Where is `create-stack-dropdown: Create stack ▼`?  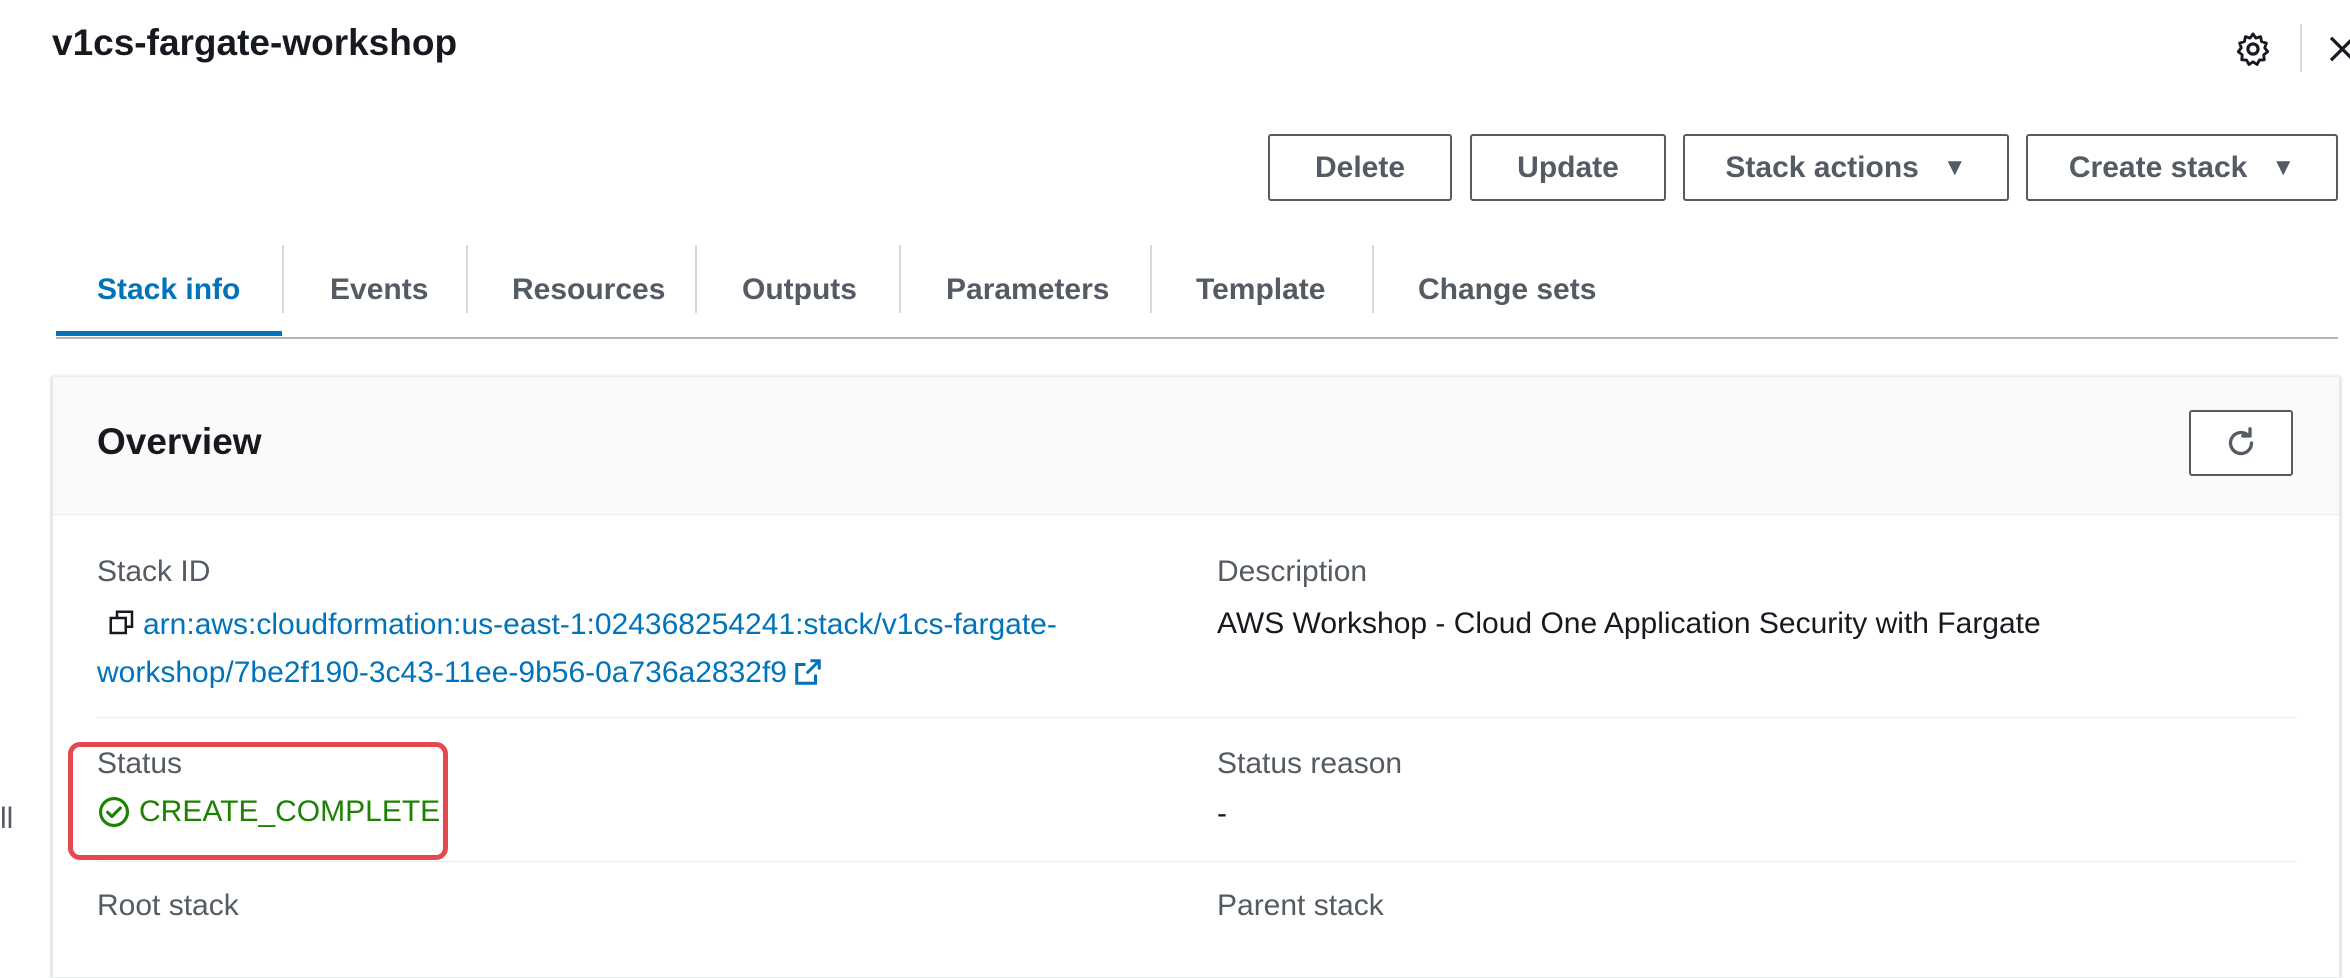 create-stack-dropdown: Create stack ▼ is located at coordinates (2182, 167).